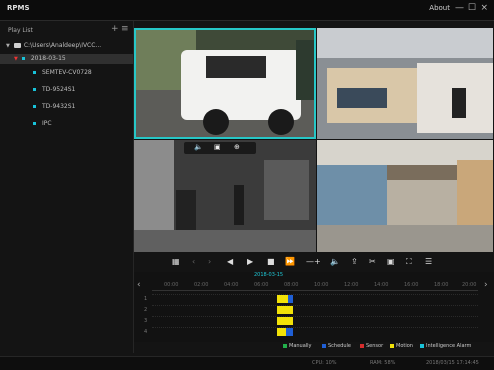 This screenshot has height=370, width=494. I want to click on zoom-icon: ⊕, so click(237, 147).